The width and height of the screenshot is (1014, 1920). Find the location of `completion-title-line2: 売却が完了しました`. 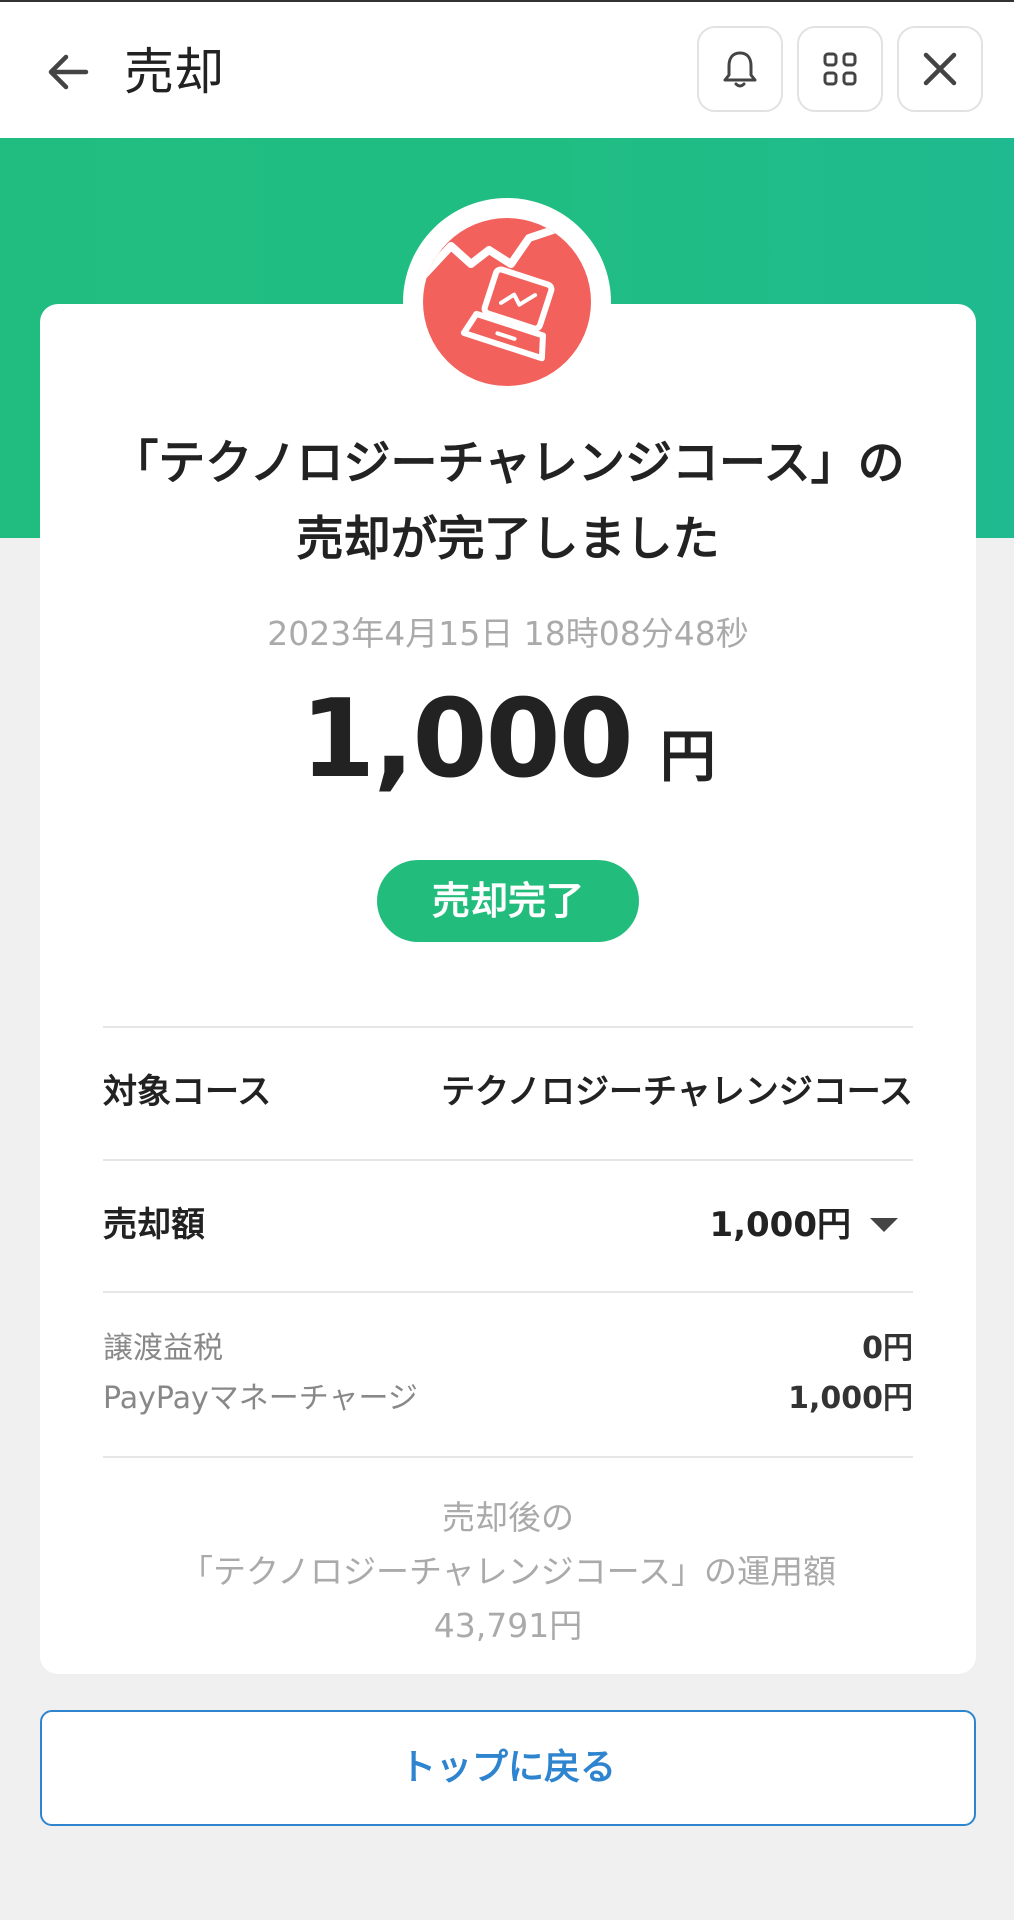

completion-title-line2: 売却が完了しました is located at coordinates (508, 539).